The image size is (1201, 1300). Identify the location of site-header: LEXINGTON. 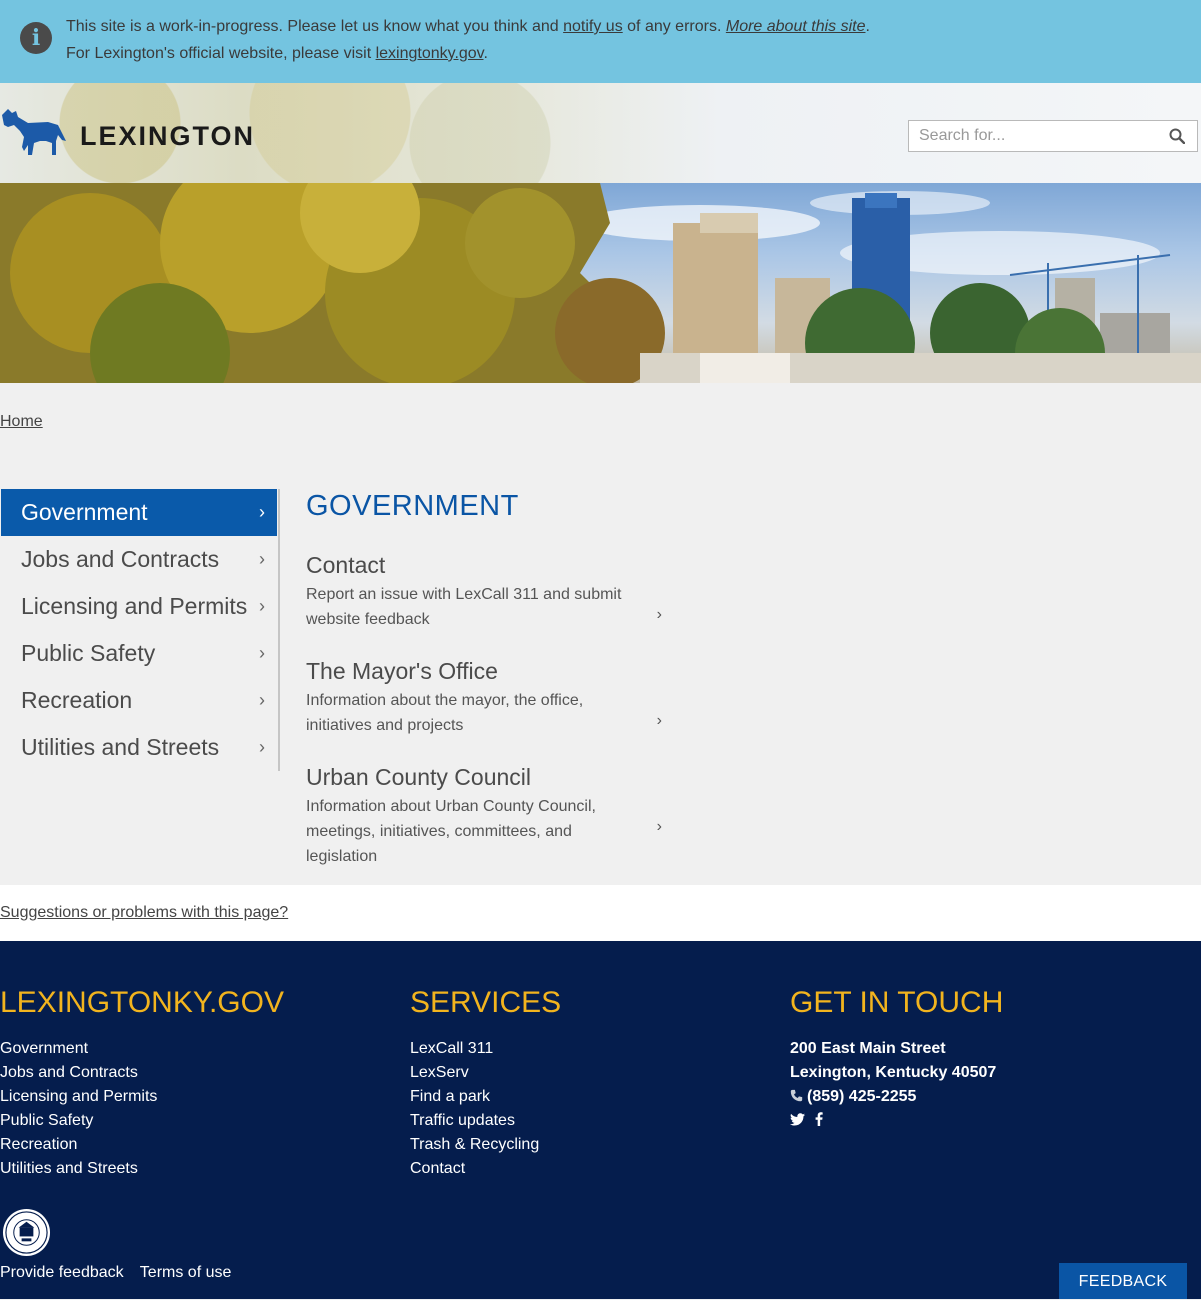
(600, 133).